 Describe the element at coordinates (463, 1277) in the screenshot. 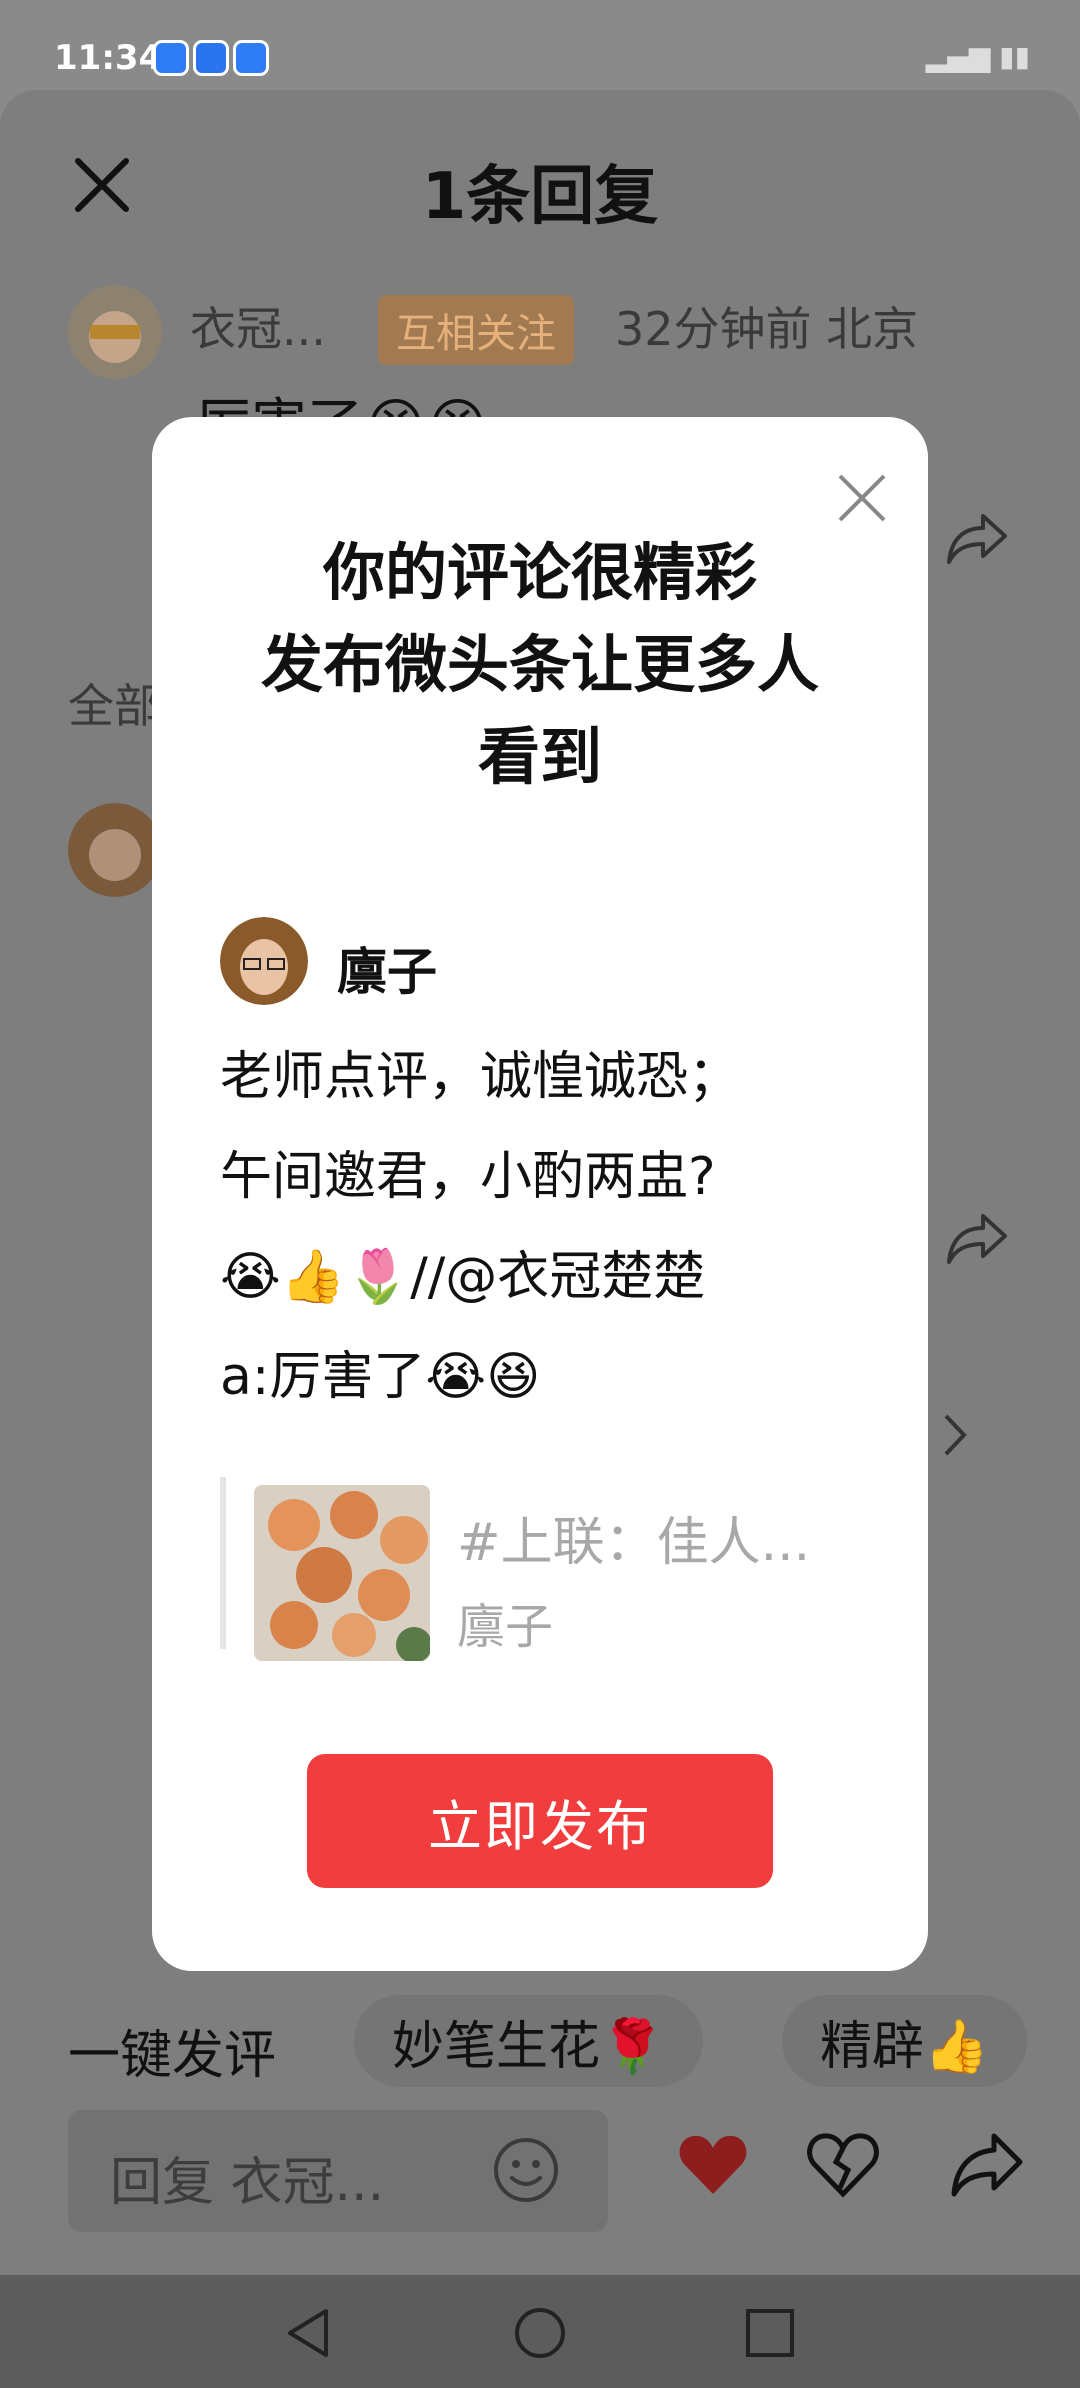

I see `comment-line: 😭👍🌷//@衣冠楚楚` at that location.